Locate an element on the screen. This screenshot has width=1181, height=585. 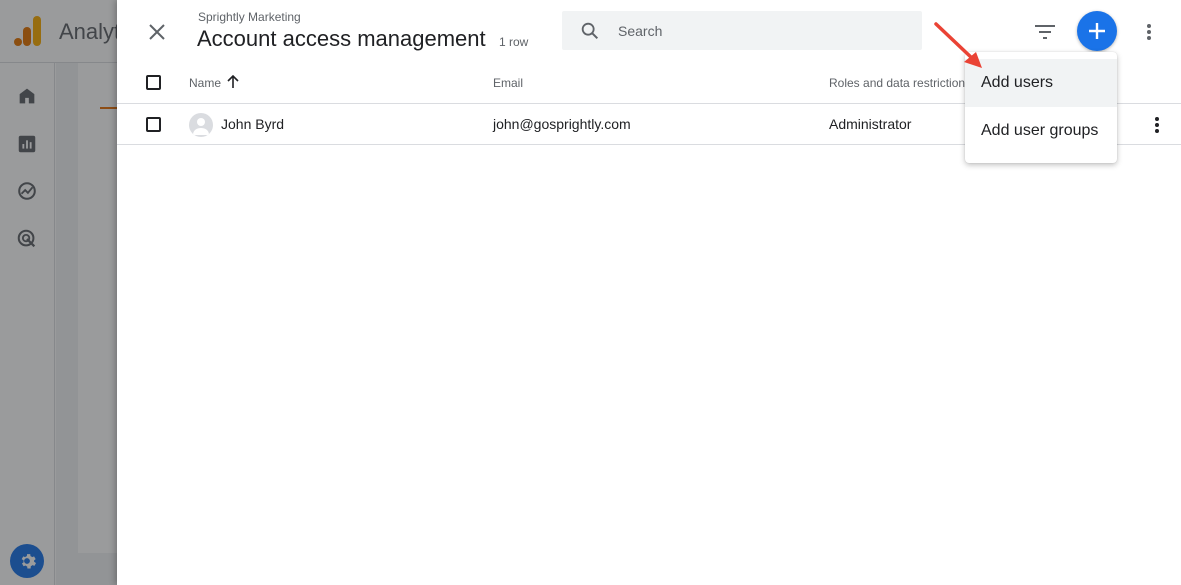
user-role: Administrator is located at coordinates (870, 124).